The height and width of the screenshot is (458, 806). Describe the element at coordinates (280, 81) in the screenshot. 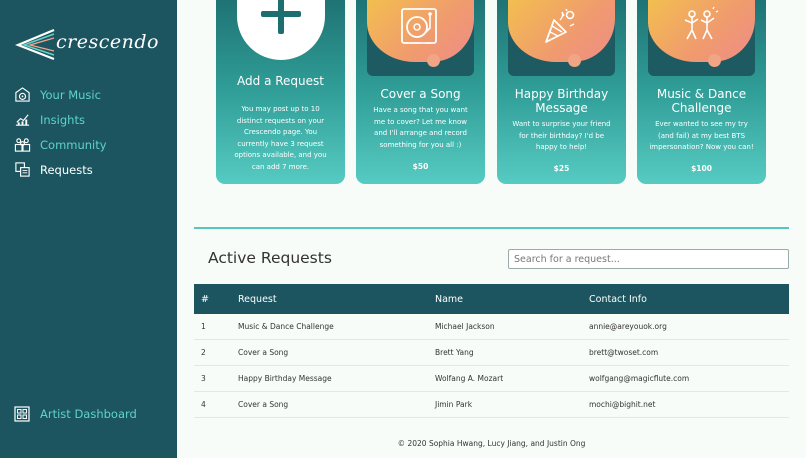

I see `card-title: Add a Request` at that location.